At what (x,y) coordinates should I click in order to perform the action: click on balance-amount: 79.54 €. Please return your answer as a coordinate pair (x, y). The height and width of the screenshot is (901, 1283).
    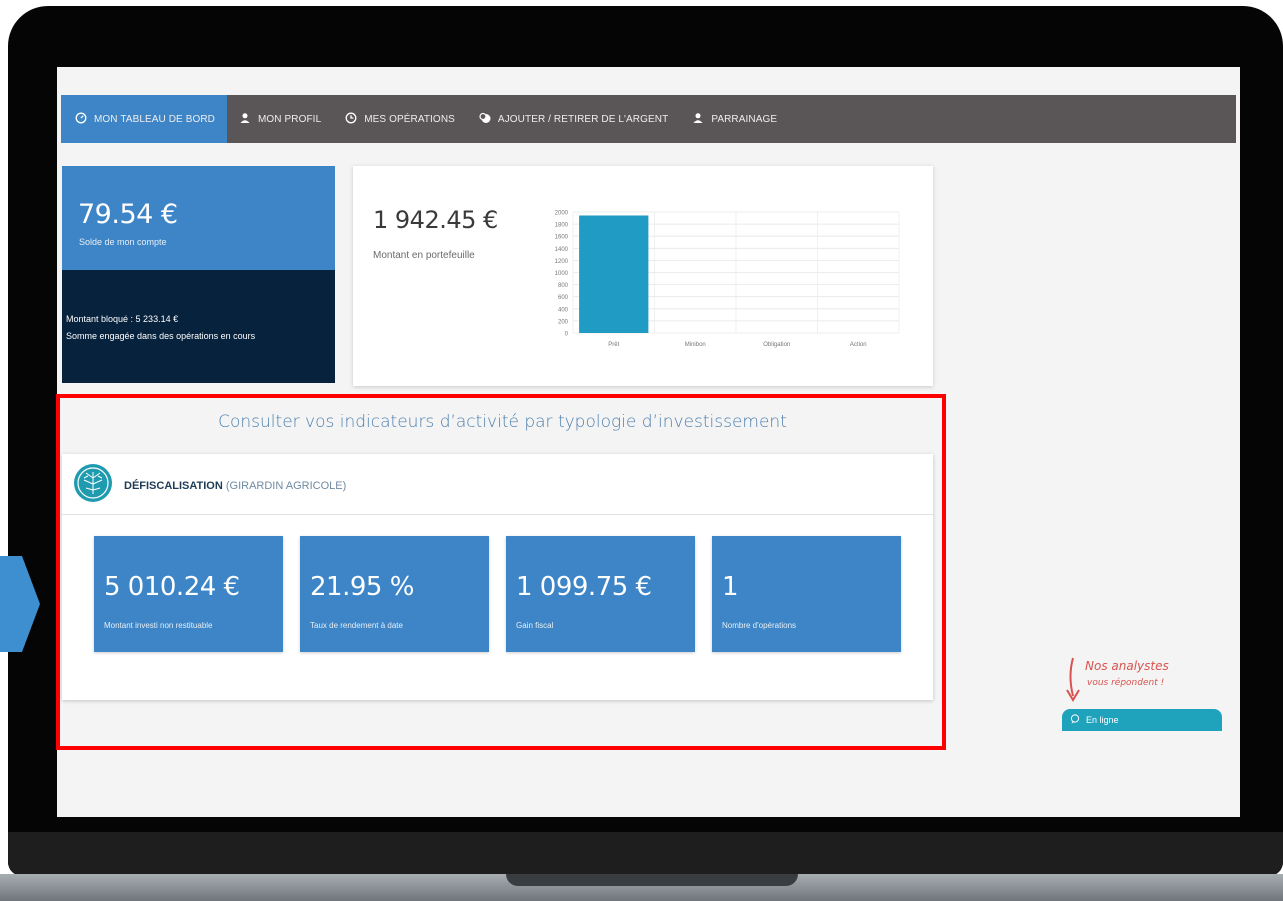
    Looking at the image, I should click on (128, 214).